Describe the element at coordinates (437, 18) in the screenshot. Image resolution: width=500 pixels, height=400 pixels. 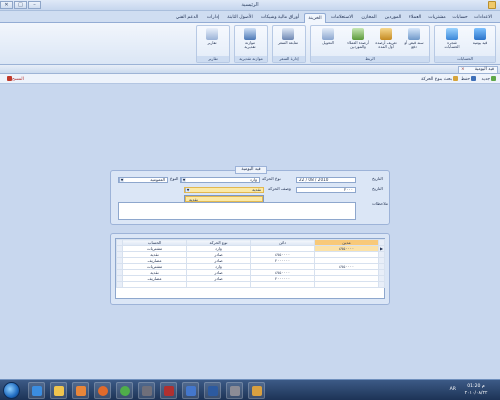
I see `tab-purchases: مشتريات` at that location.